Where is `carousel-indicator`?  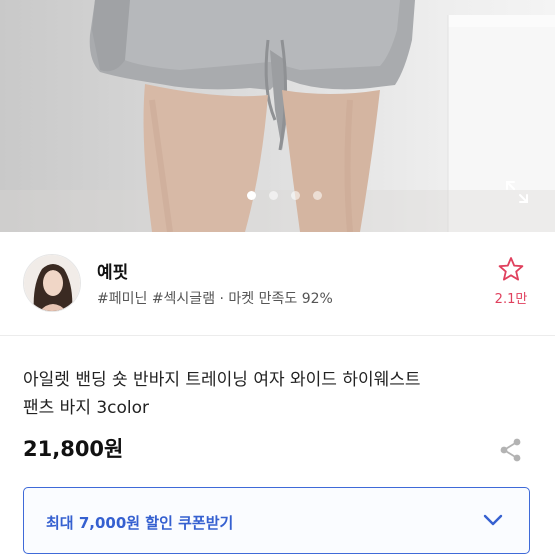
carousel-indicator is located at coordinates (277, 198).